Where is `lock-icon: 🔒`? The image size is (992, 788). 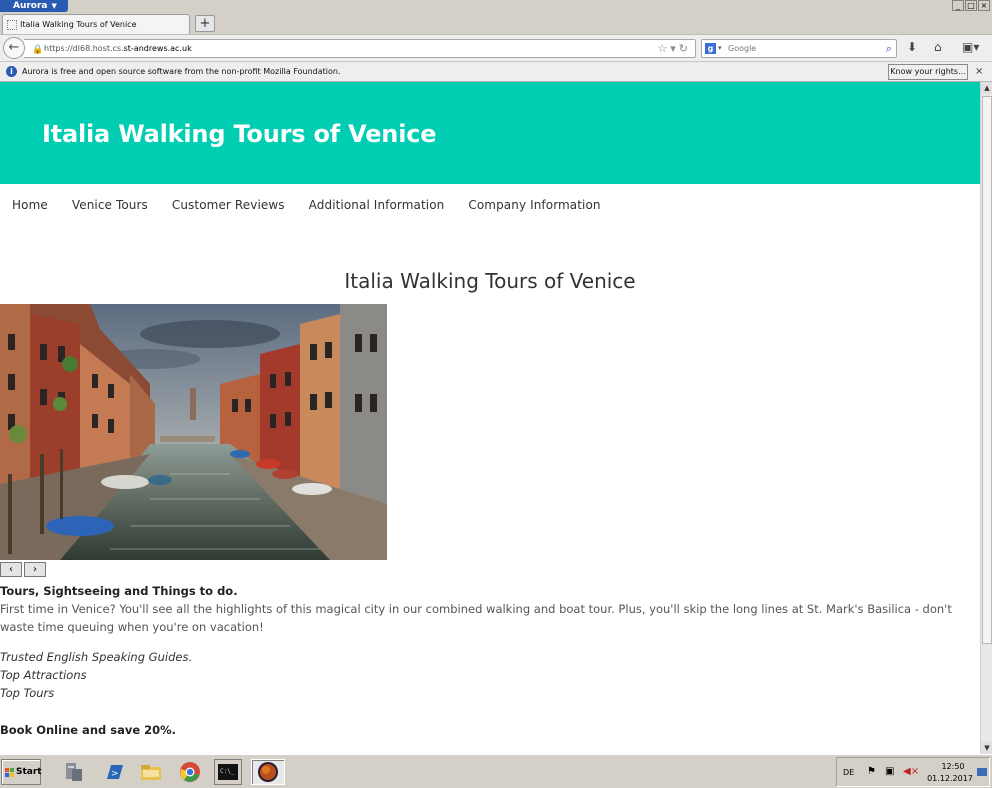 lock-icon: 🔒 is located at coordinates (38, 50).